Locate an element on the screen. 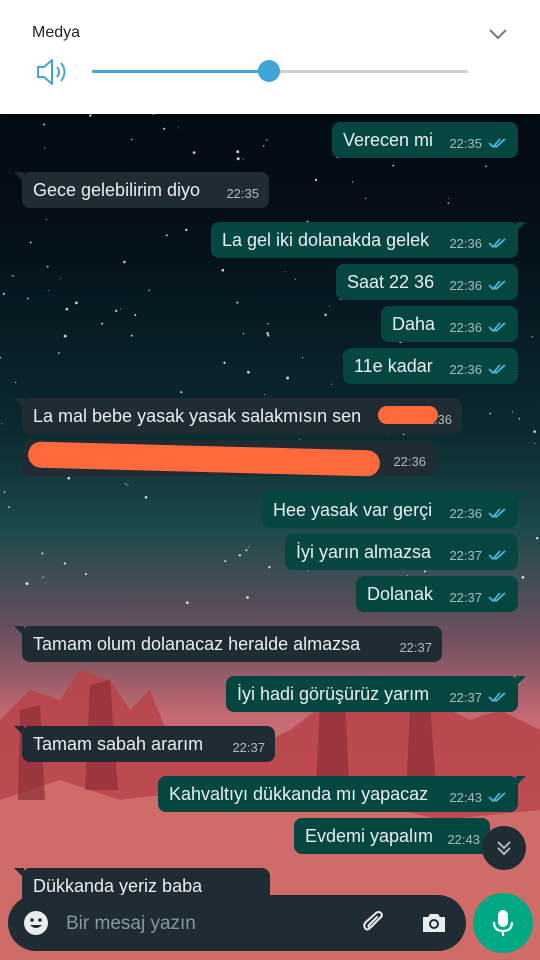  message-bubble-outgoing: La gel iki dolanakda gelek 22:36 is located at coordinates (368, 240).